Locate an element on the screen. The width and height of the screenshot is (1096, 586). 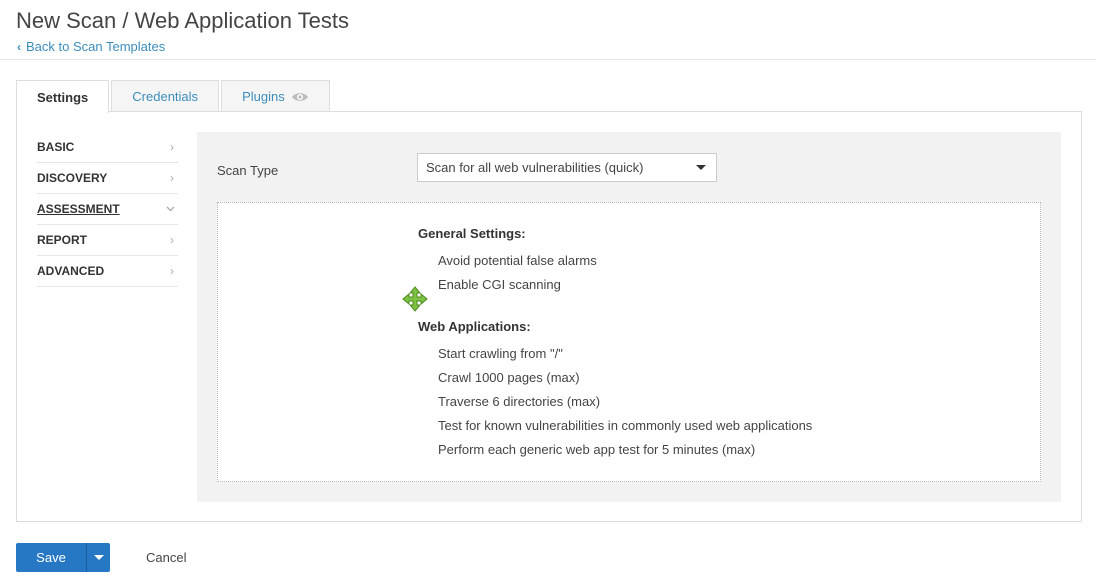
chevron-down-icon is located at coordinates (170, 209).